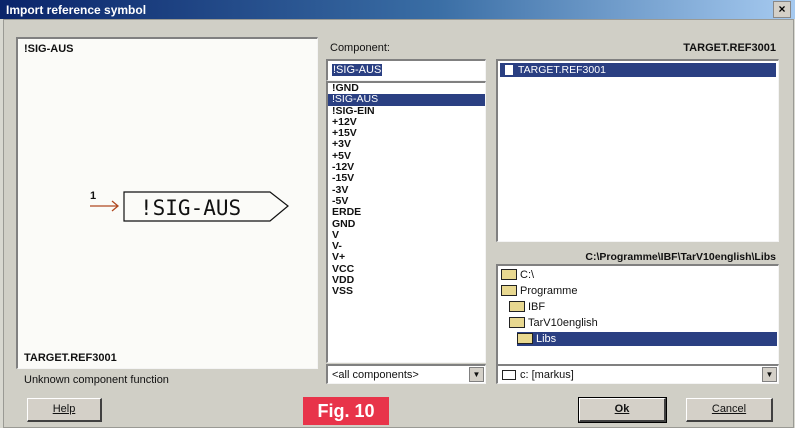  I want to click on preview-reference: TARGET.REF3001, so click(70, 358).